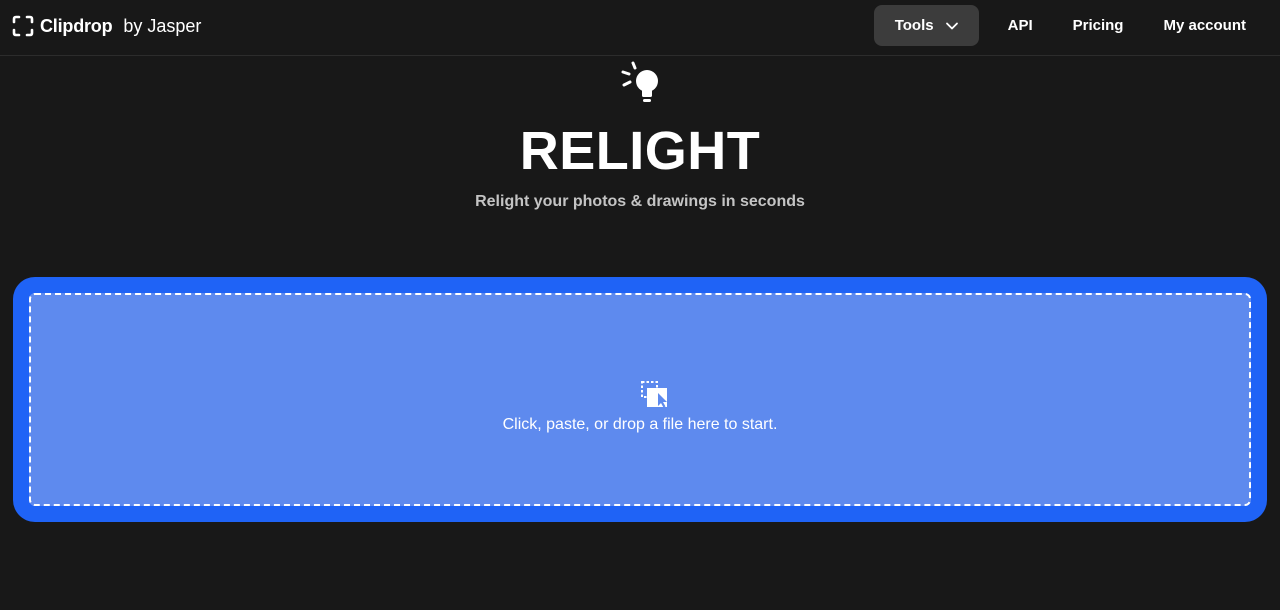 The height and width of the screenshot is (610, 1280). I want to click on nav-my-account-label: My account, so click(1204, 25).